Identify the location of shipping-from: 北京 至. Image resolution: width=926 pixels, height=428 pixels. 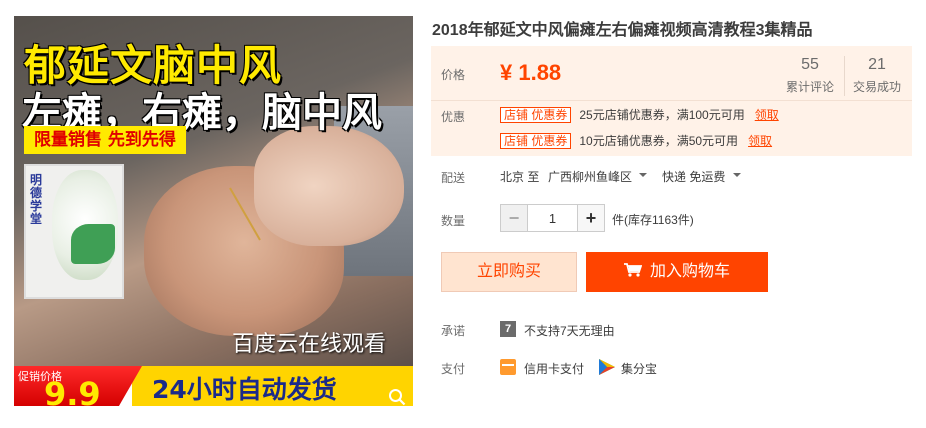
(520, 177).